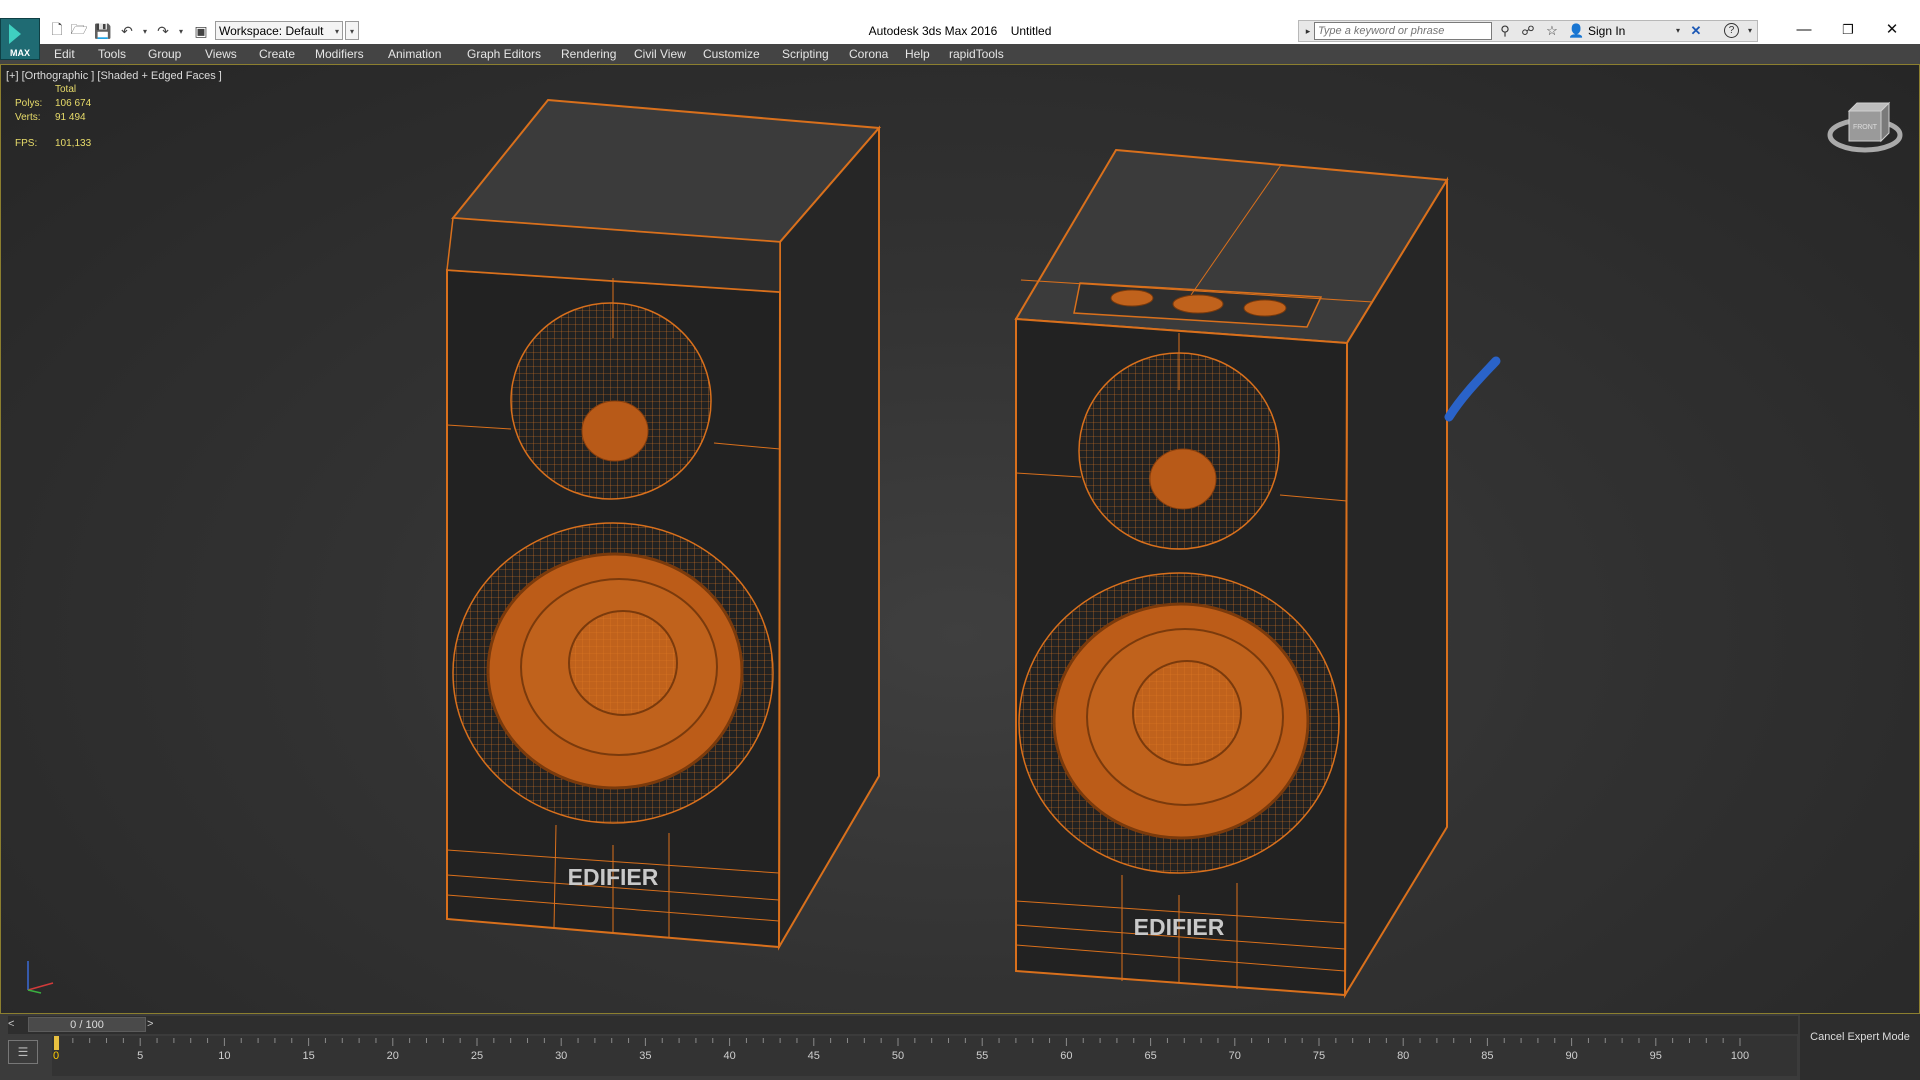  What do you see at coordinates (561, 1056) in the screenshot?
I see `timeline-tick-label: 30` at bounding box center [561, 1056].